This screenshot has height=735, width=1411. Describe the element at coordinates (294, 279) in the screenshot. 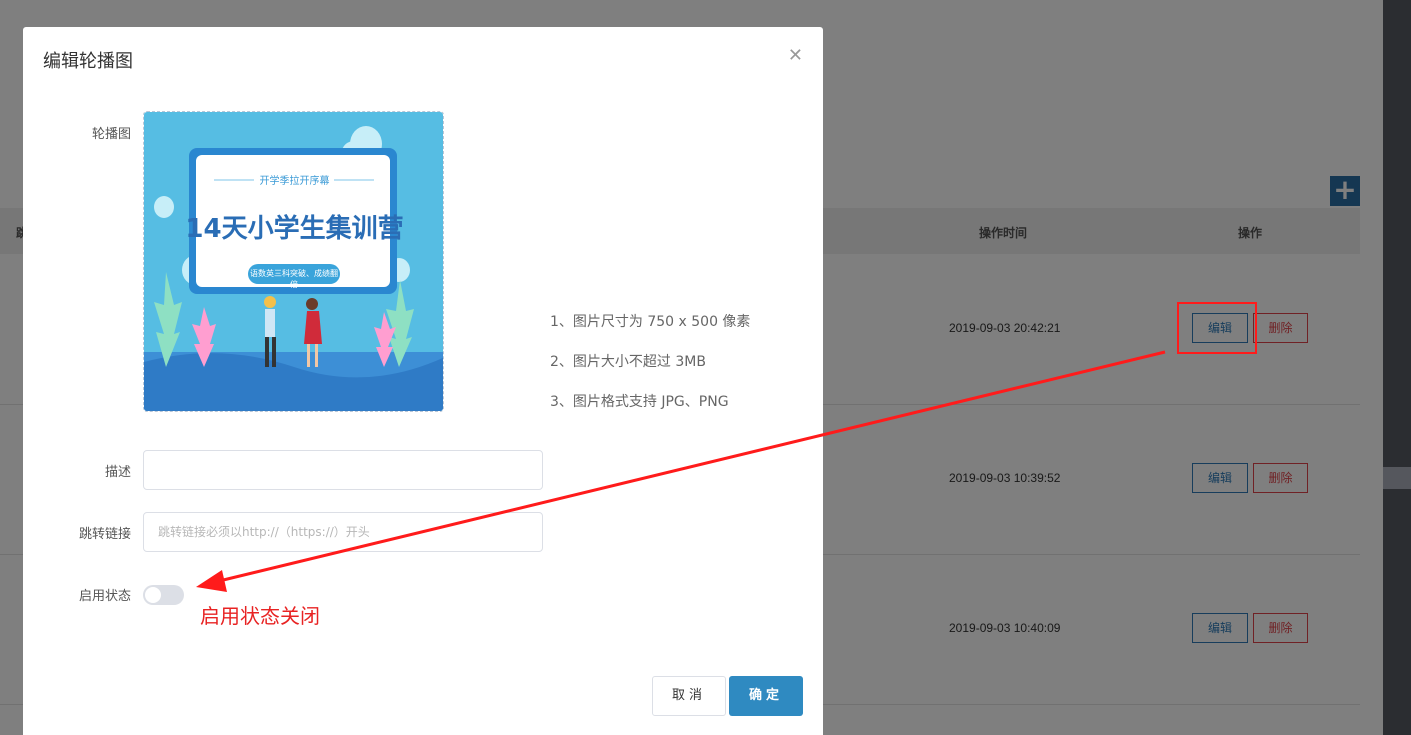

I see `banner-pill-text: 语数英三科突破、成绩翻倍` at that location.